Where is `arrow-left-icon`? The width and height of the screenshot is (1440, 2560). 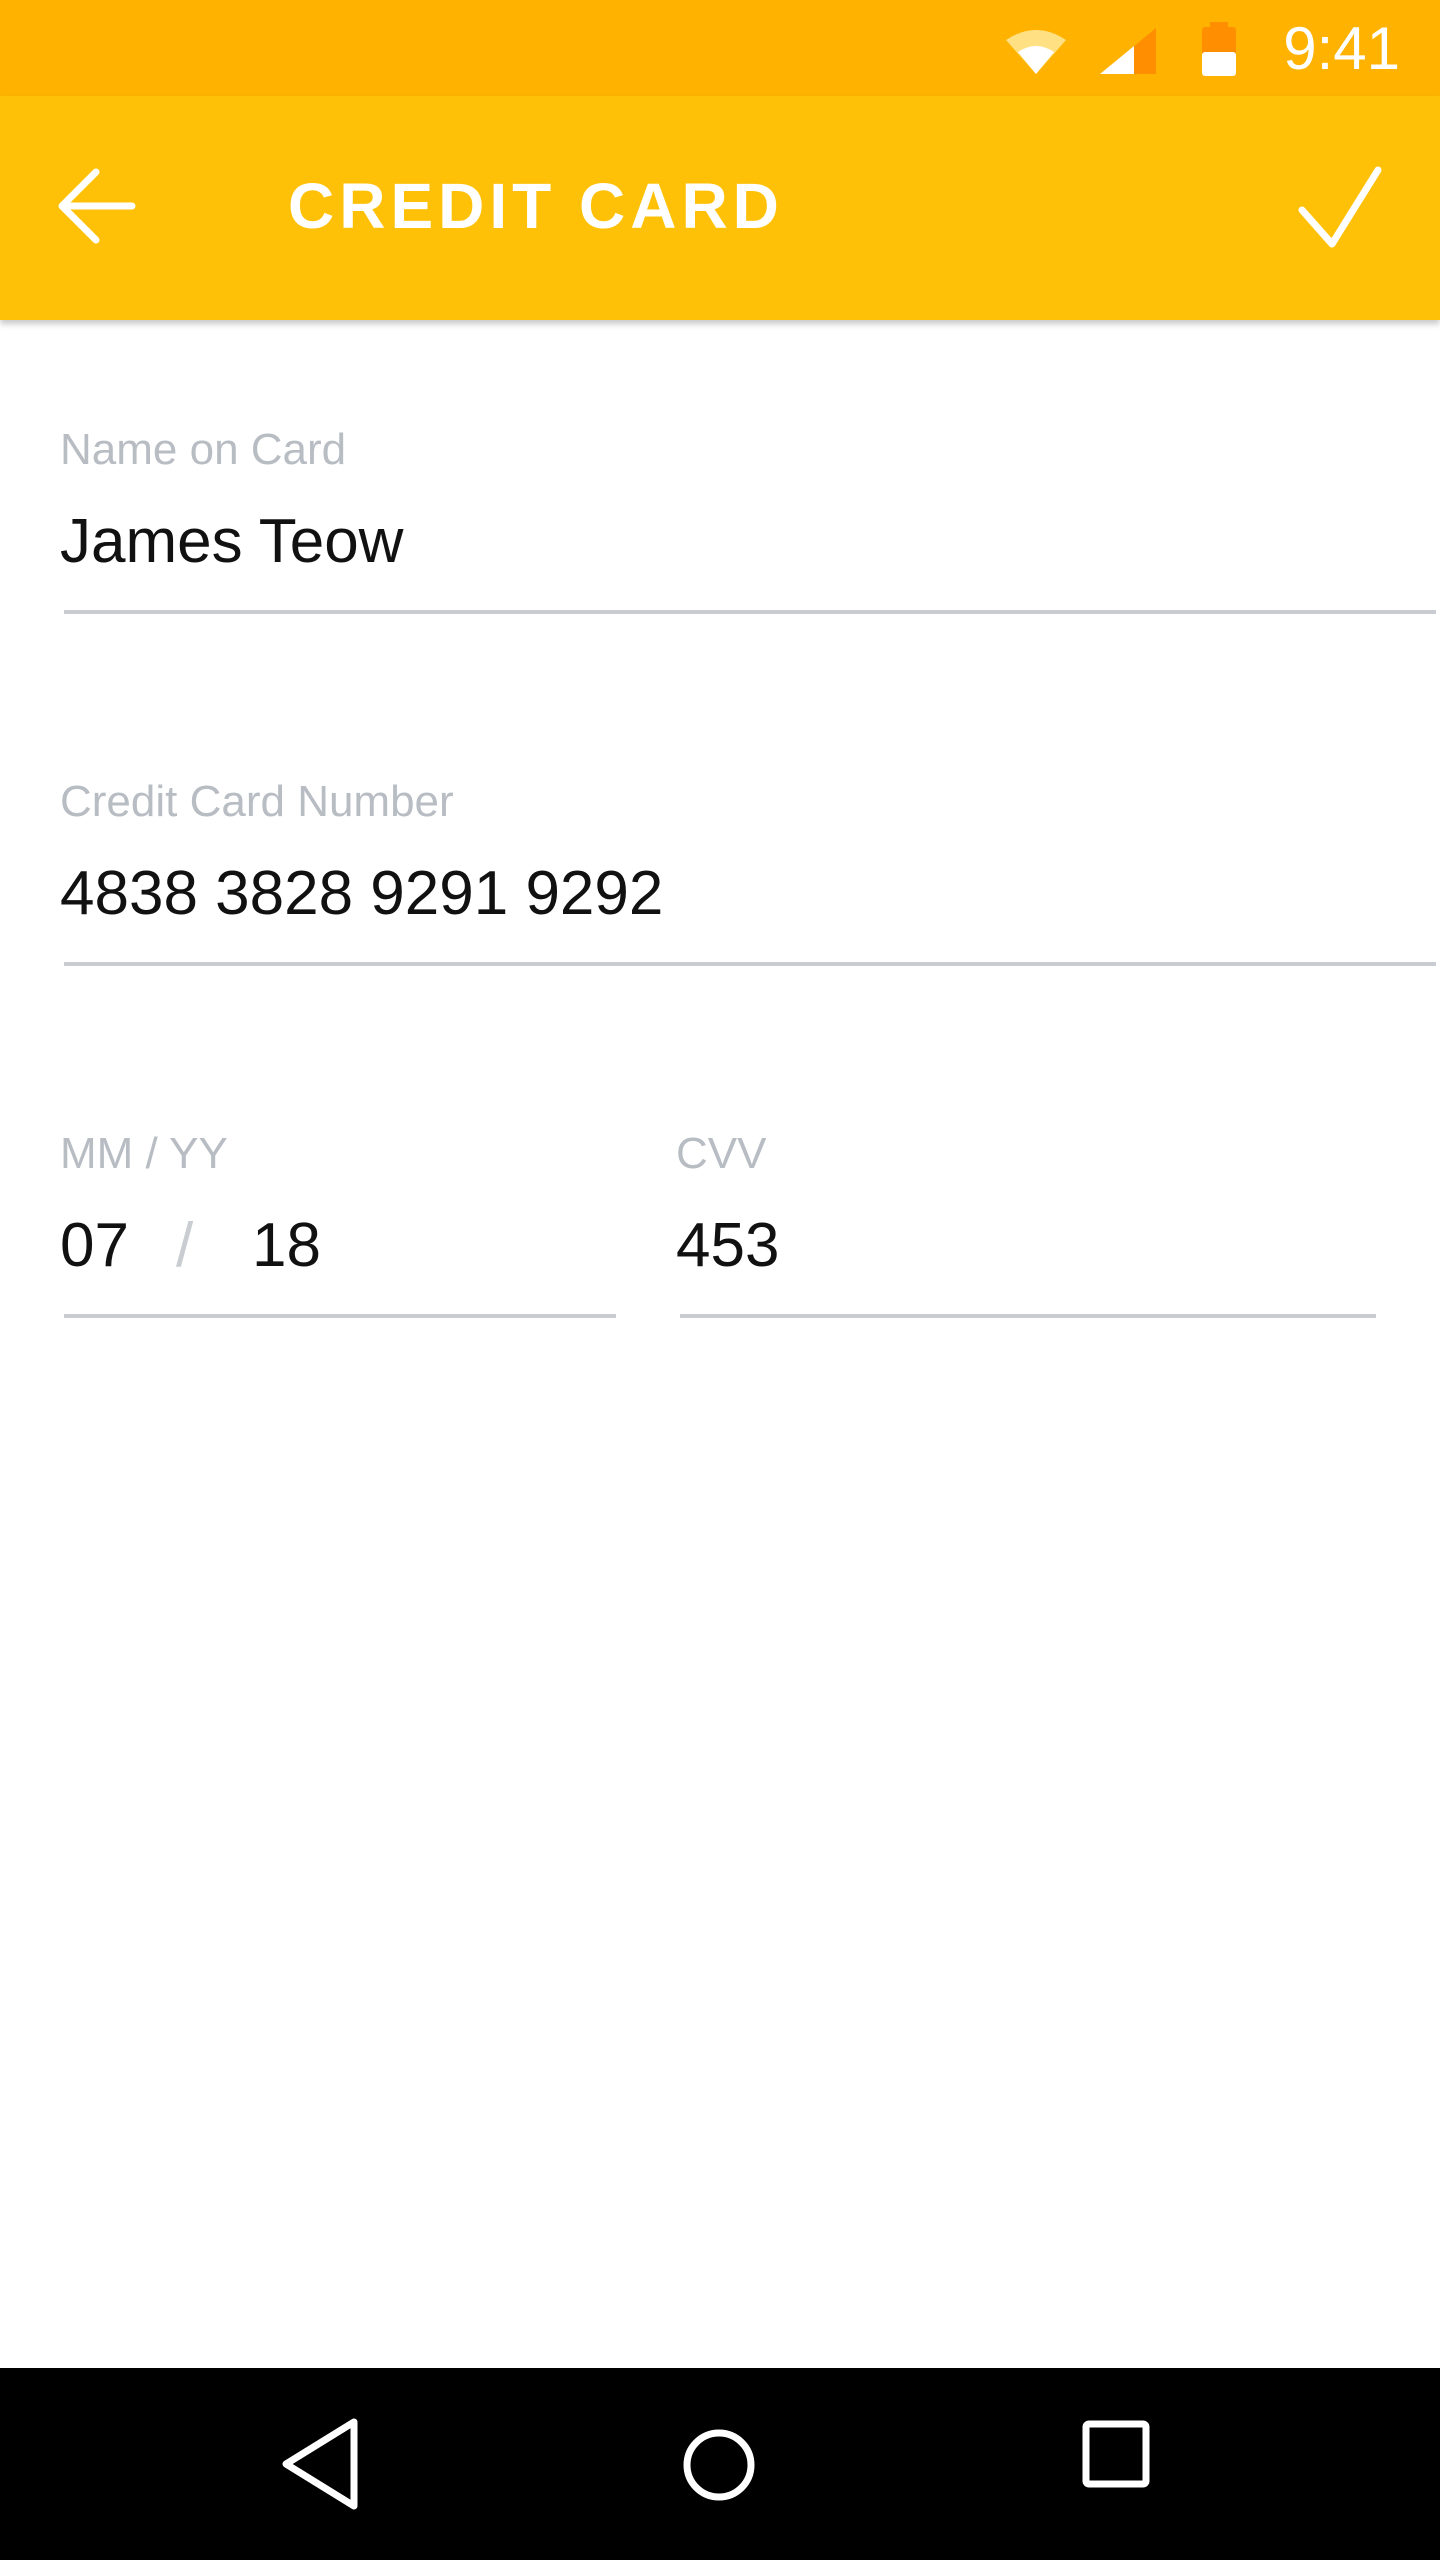
arrow-left-icon is located at coordinates (97, 206).